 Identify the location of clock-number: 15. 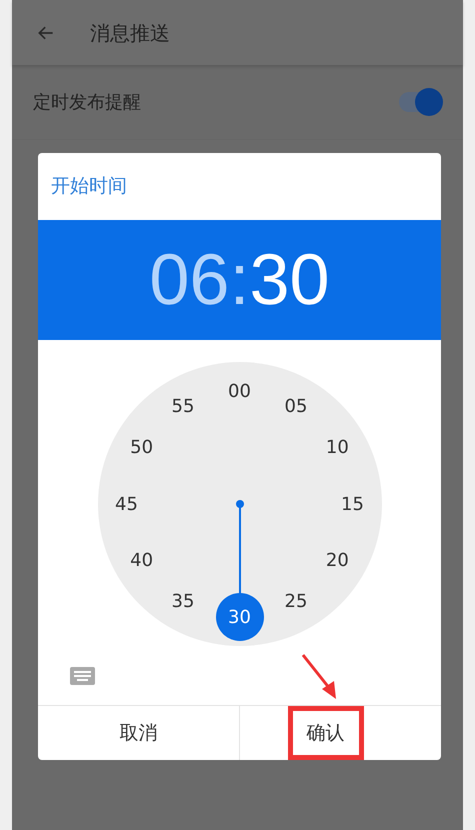
(352, 504).